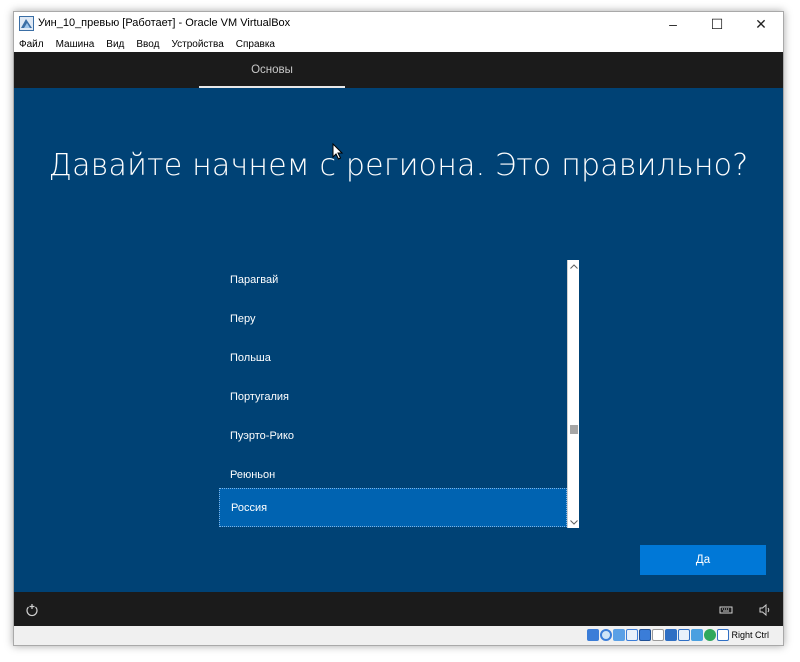 The height and width of the screenshot is (662, 800). I want to click on volume-icon, so click(765, 610).